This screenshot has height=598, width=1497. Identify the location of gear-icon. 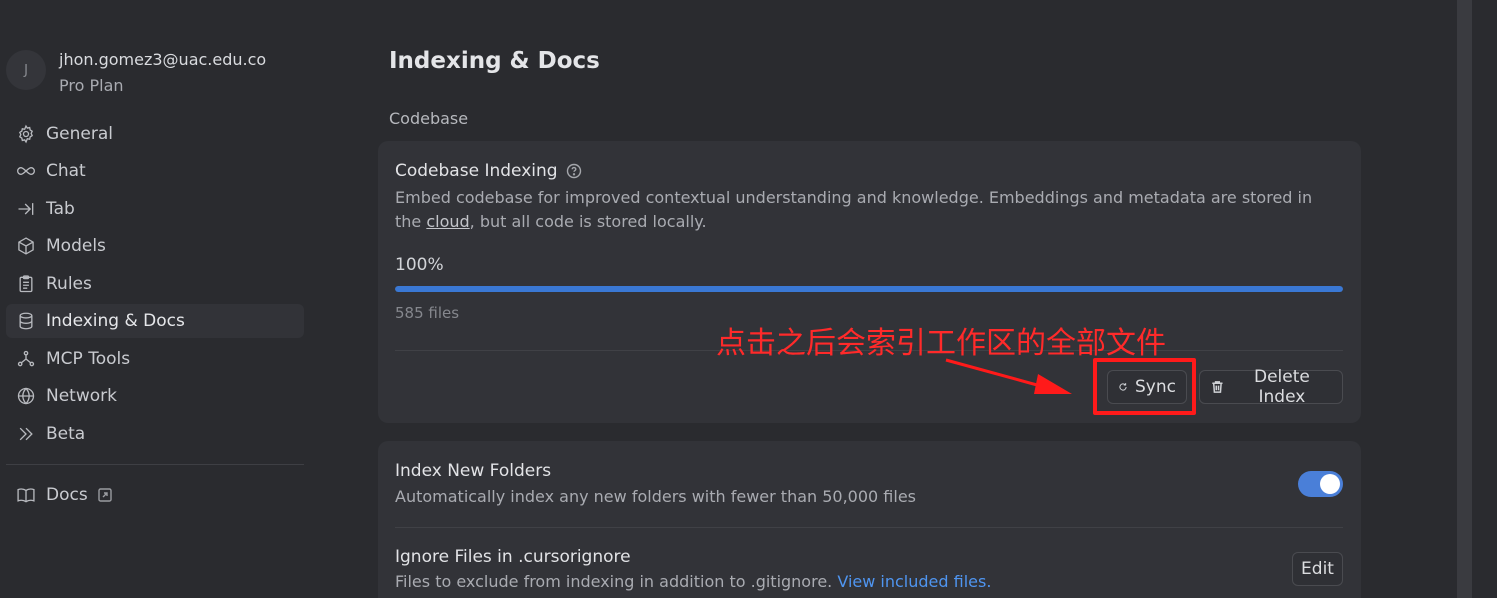
(26, 134).